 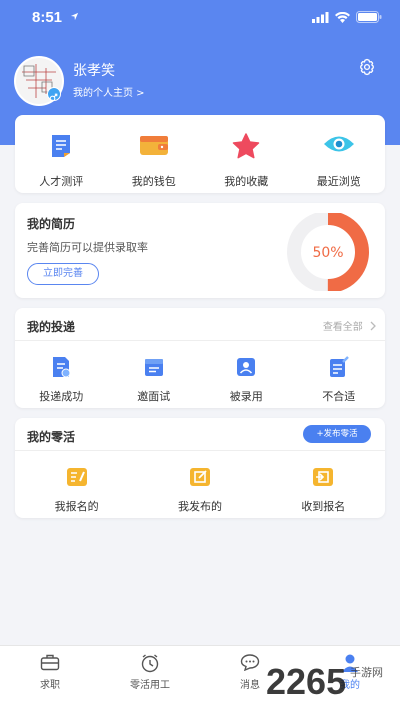 What do you see at coordinates (50, 685) in the screenshot?
I see `tab-label: 求职` at bounding box center [50, 685].